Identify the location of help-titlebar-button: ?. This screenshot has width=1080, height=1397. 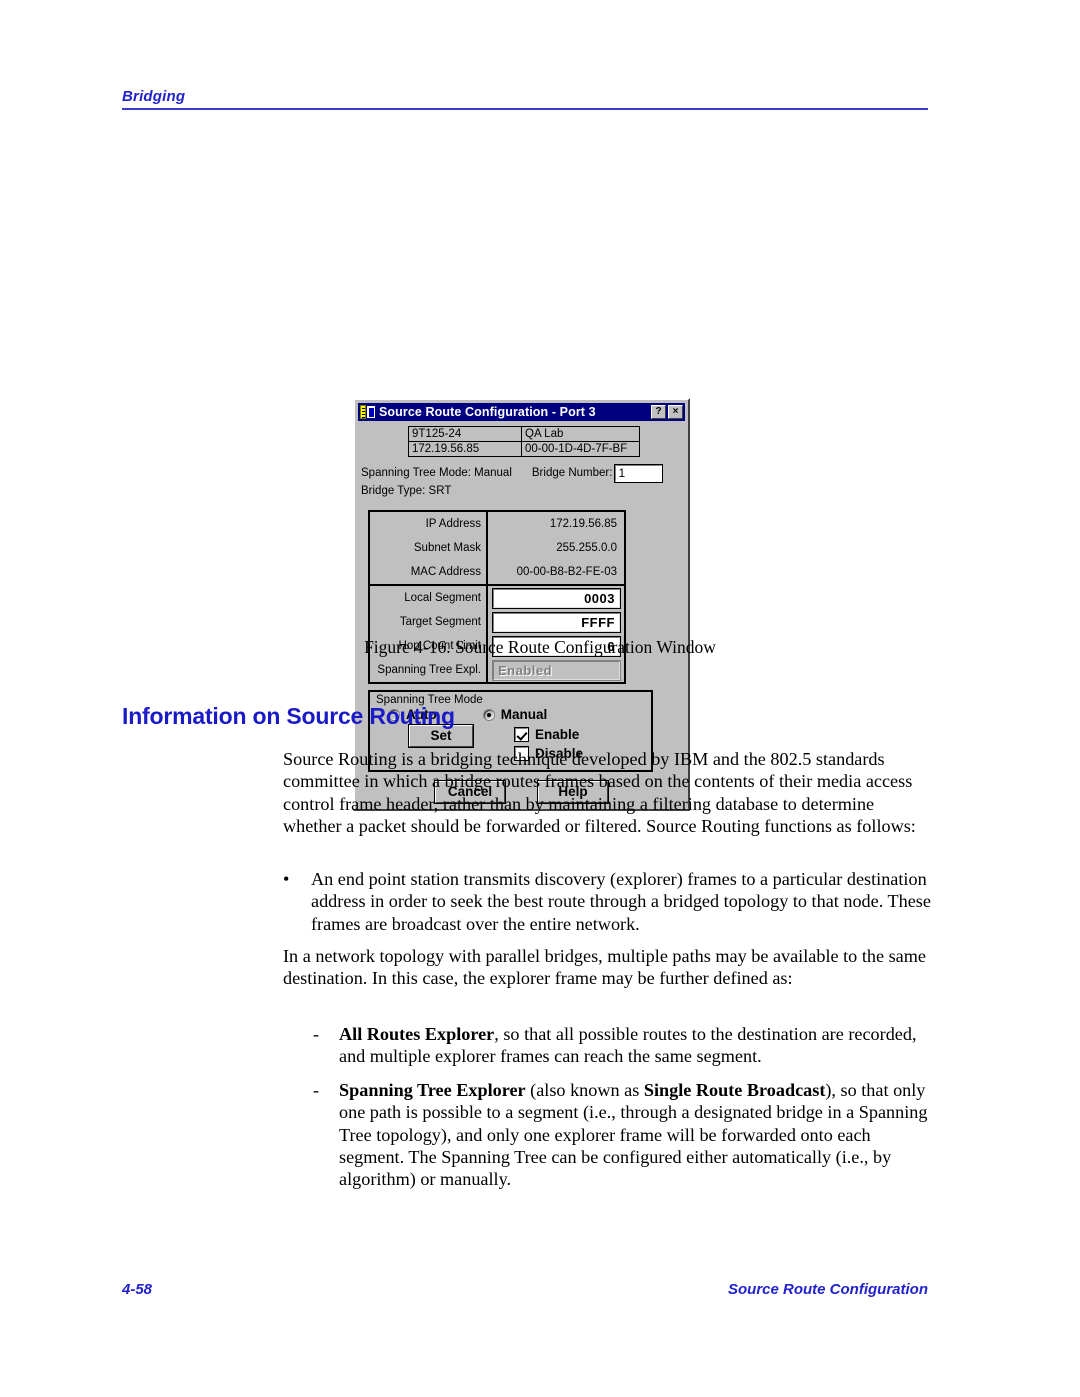
(658, 412).